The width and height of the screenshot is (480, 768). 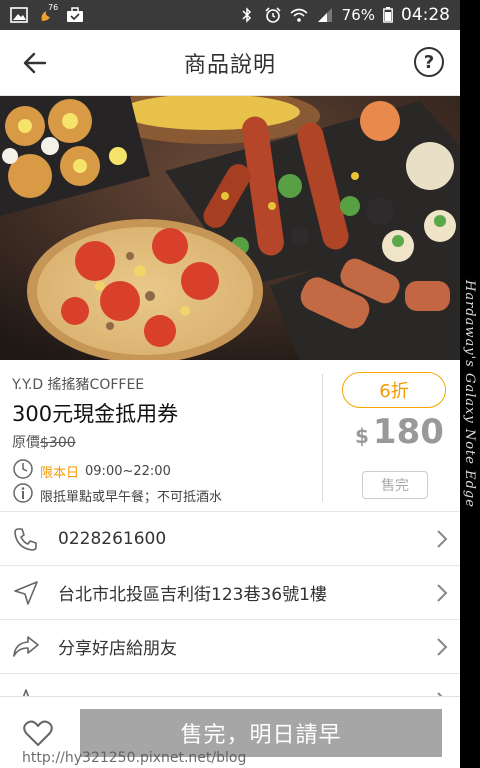 What do you see at coordinates (230, 15) in the screenshot?
I see `status-bar: 76 76% 04:28` at bounding box center [230, 15].